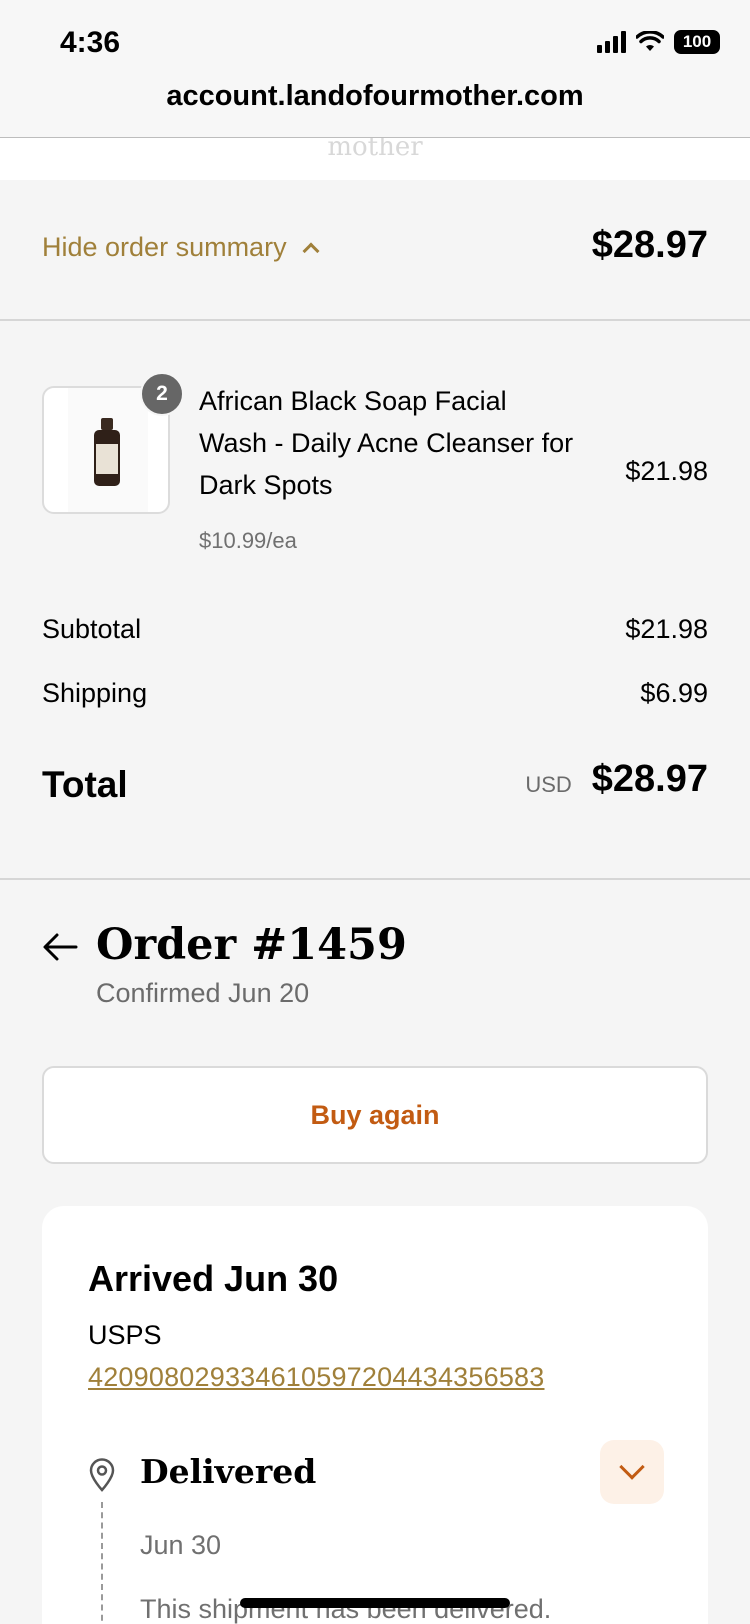 The height and width of the screenshot is (1624, 750). Describe the element at coordinates (649, 245) in the screenshot. I see `summary-total: $28.97` at that location.